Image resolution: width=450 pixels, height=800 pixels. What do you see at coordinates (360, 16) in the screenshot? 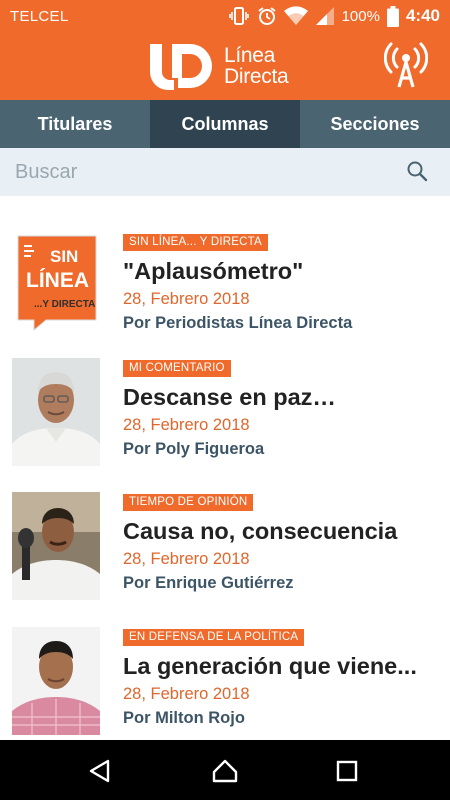
I see `battery-percent: 100%` at bounding box center [360, 16].